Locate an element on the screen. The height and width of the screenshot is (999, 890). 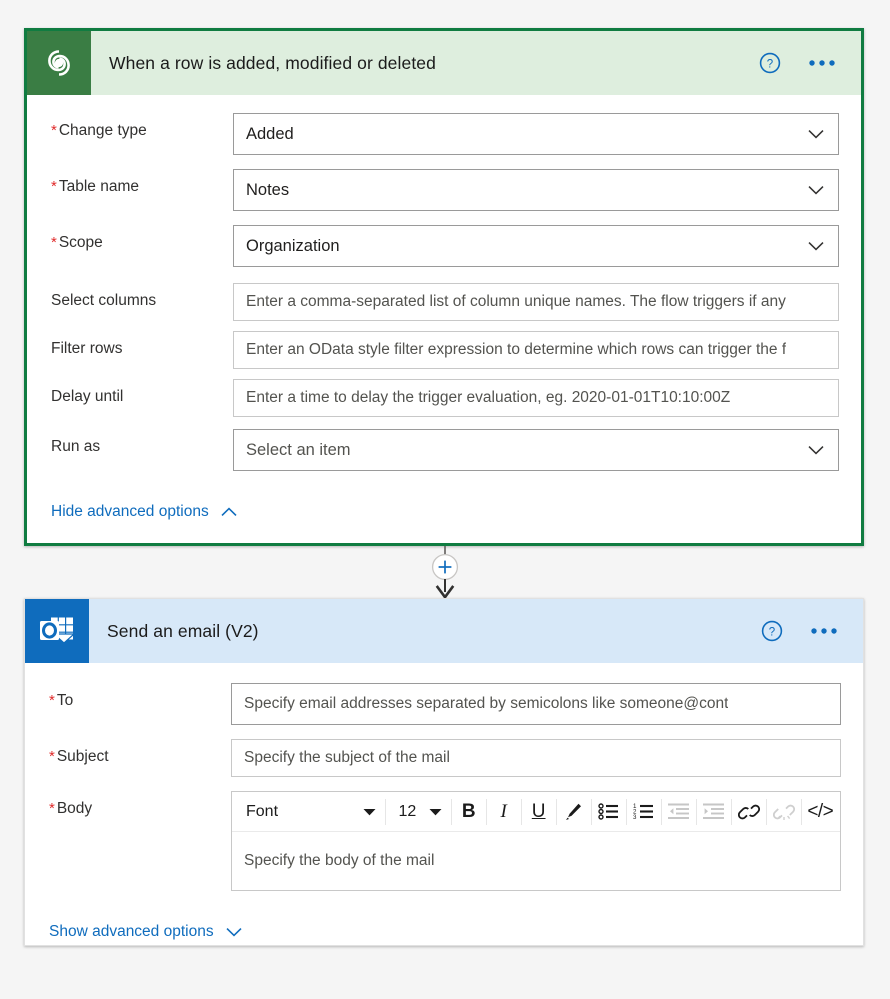
insert-link-button is located at coordinates (749, 812).